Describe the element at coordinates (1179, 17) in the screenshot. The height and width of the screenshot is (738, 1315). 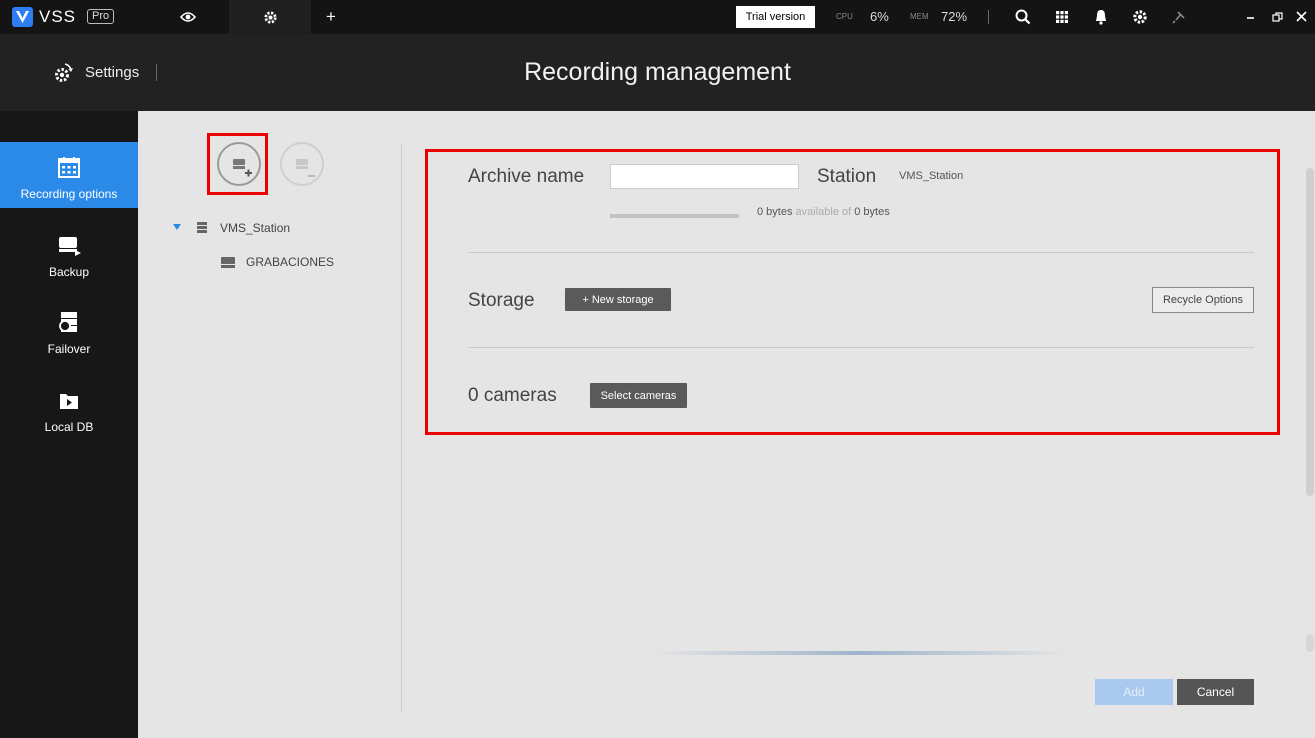
I see `pin-icon` at that location.